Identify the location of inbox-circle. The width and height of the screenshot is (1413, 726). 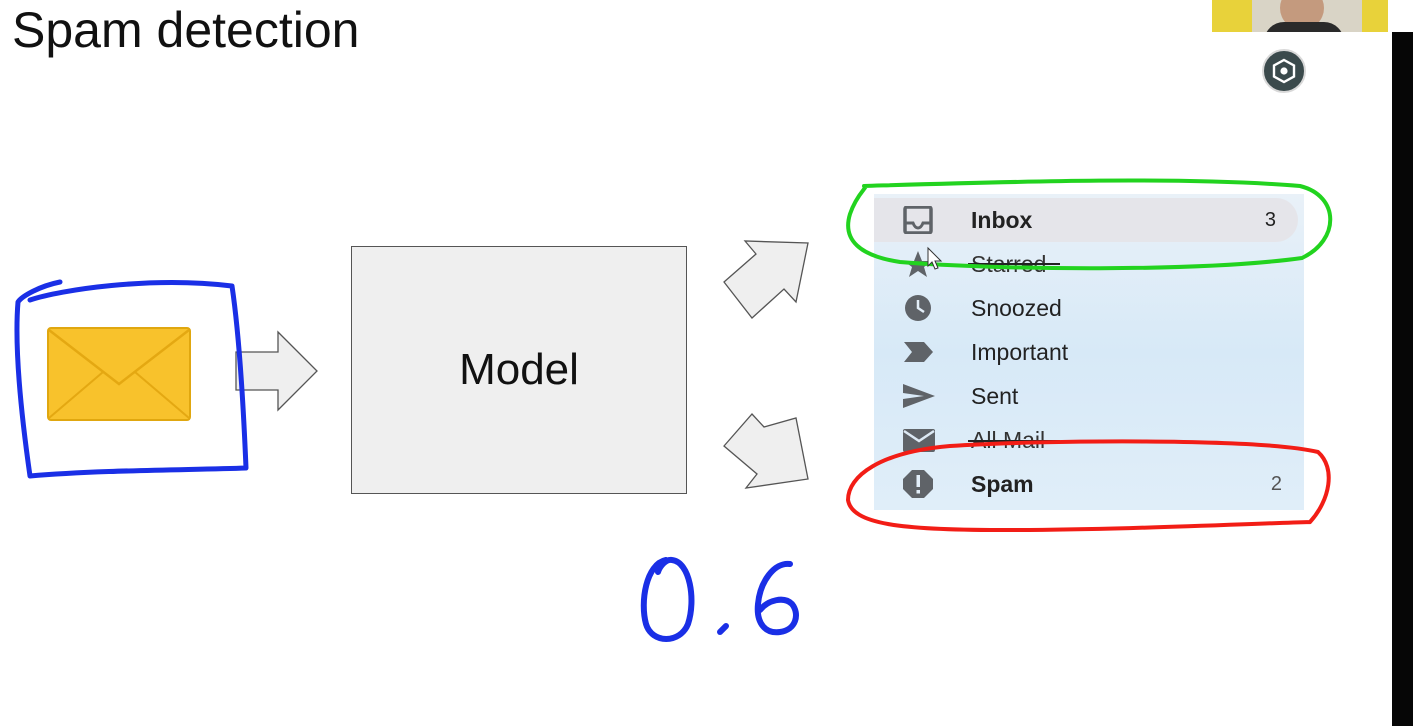
(1089, 224).